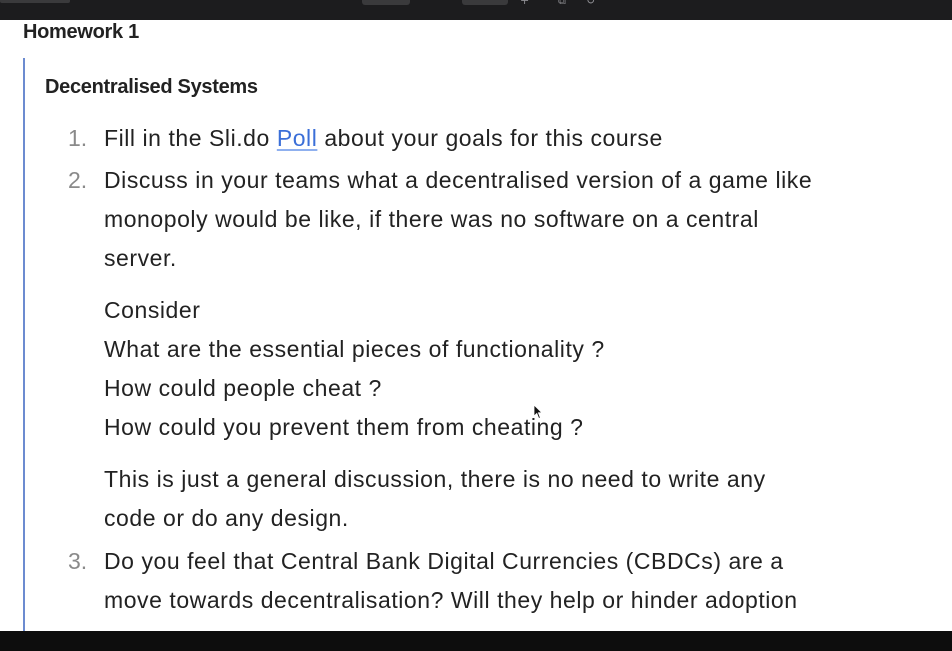 This screenshot has width=952, height=651. What do you see at coordinates (562, 4) in the screenshot?
I see `share-icon: ⧉` at bounding box center [562, 4].